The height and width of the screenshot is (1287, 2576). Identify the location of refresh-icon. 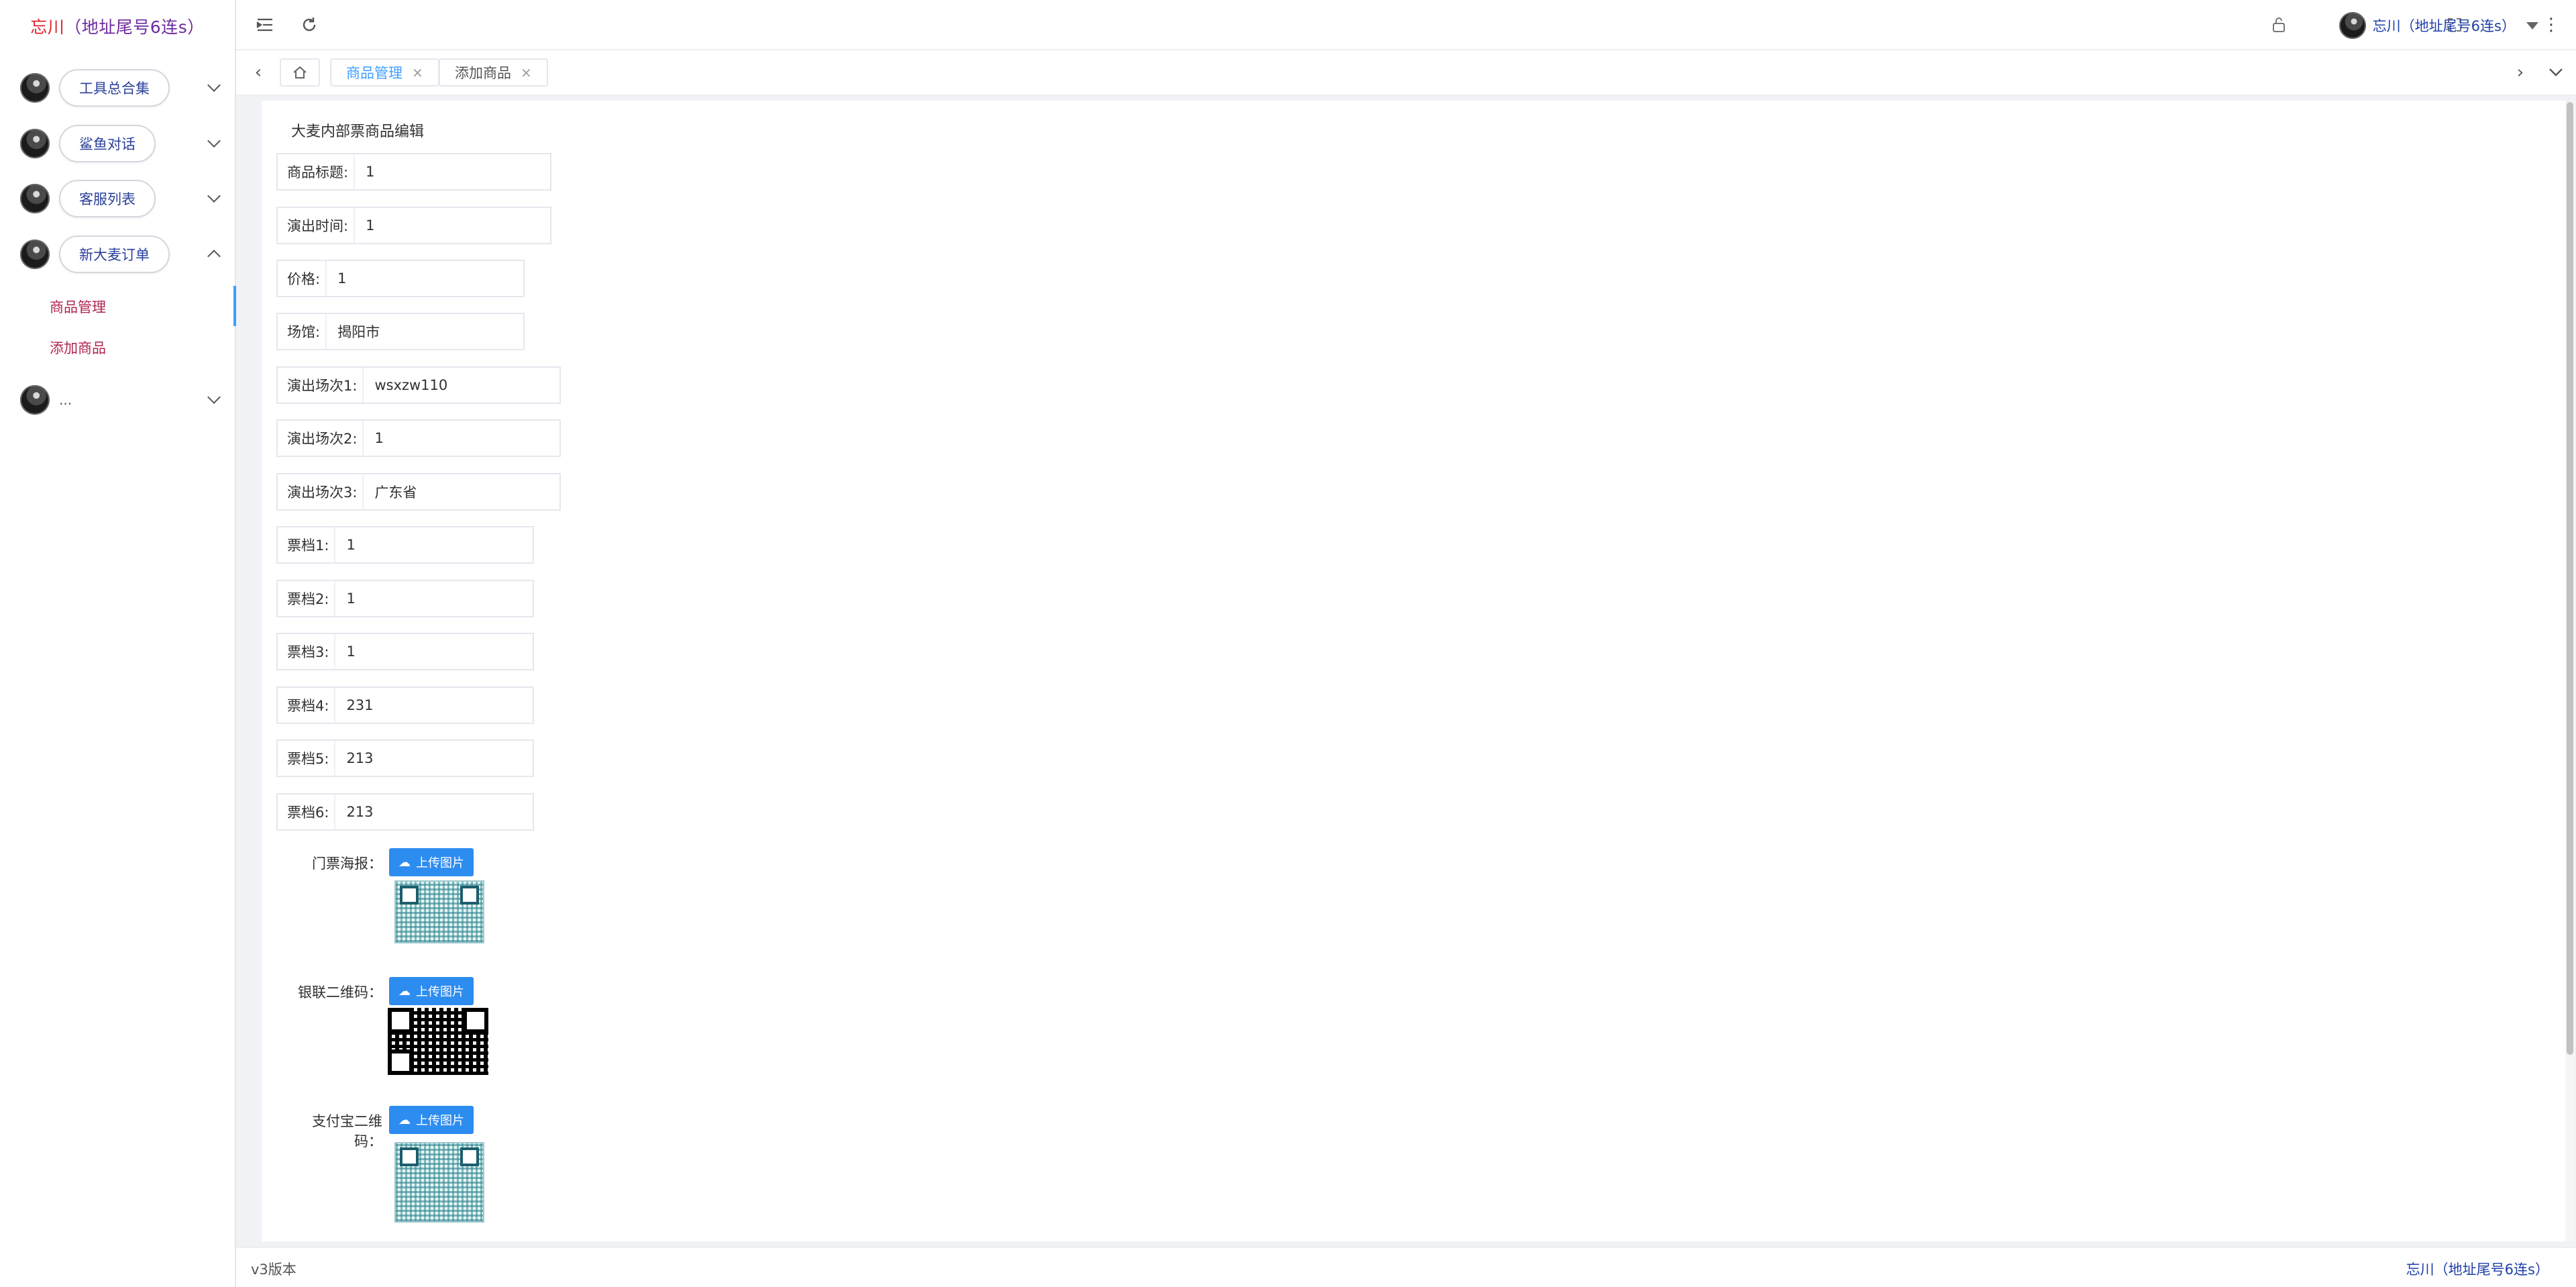
(309, 25).